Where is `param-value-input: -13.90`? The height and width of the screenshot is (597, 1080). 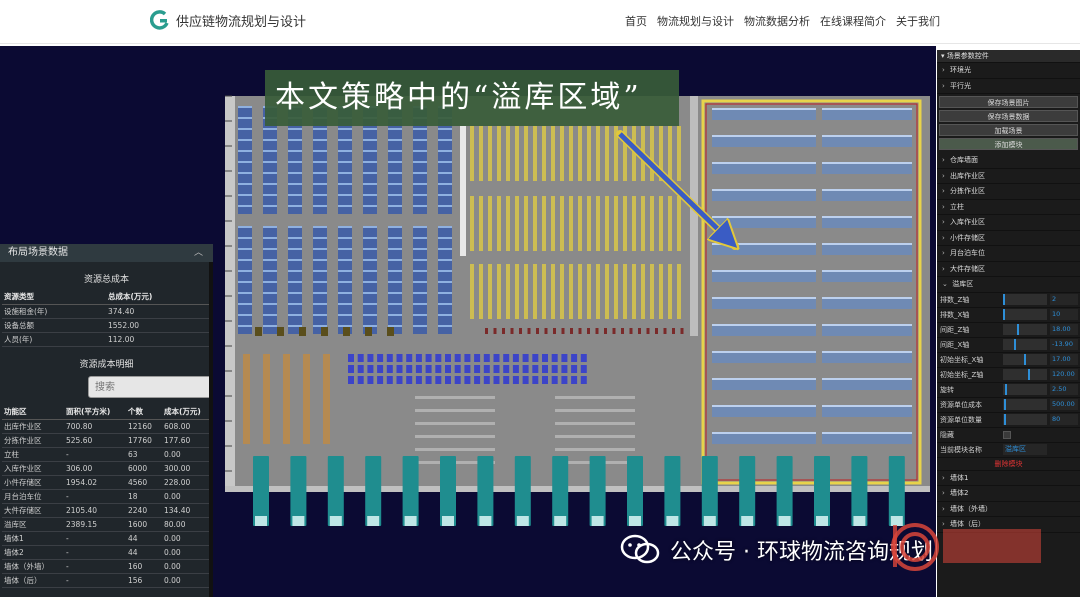
param-value-input: -13.90 is located at coordinates (1064, 344).